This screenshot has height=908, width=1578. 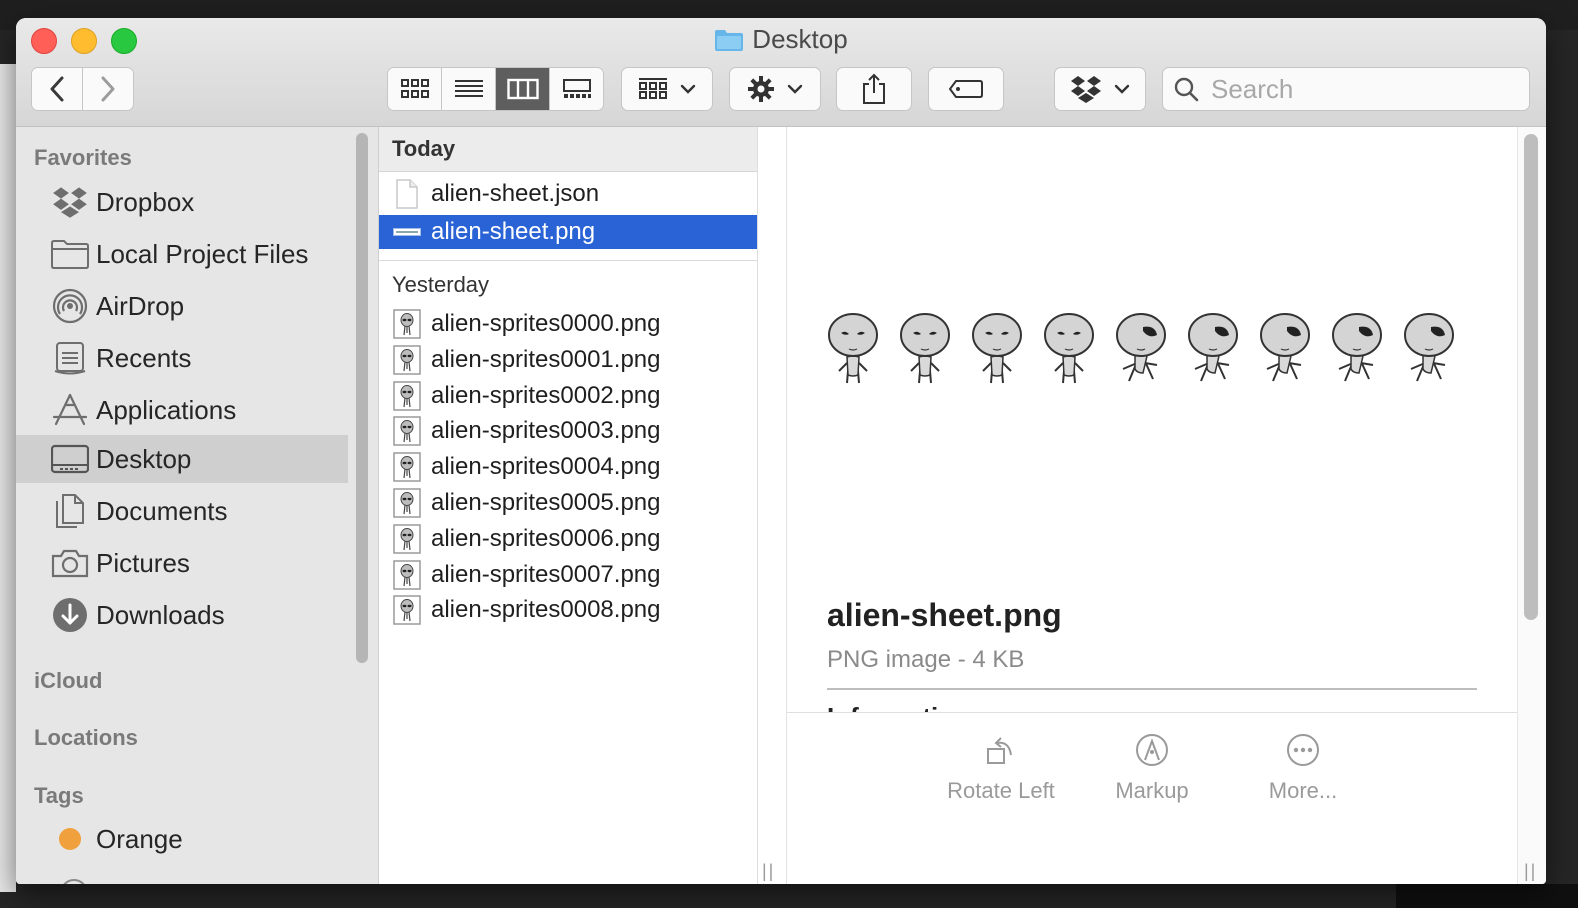 What do you see at coordinates (546, 538) in the screenshot?
I see `file-name: alien-sprites0006.png` at bounding box center [546, 538].